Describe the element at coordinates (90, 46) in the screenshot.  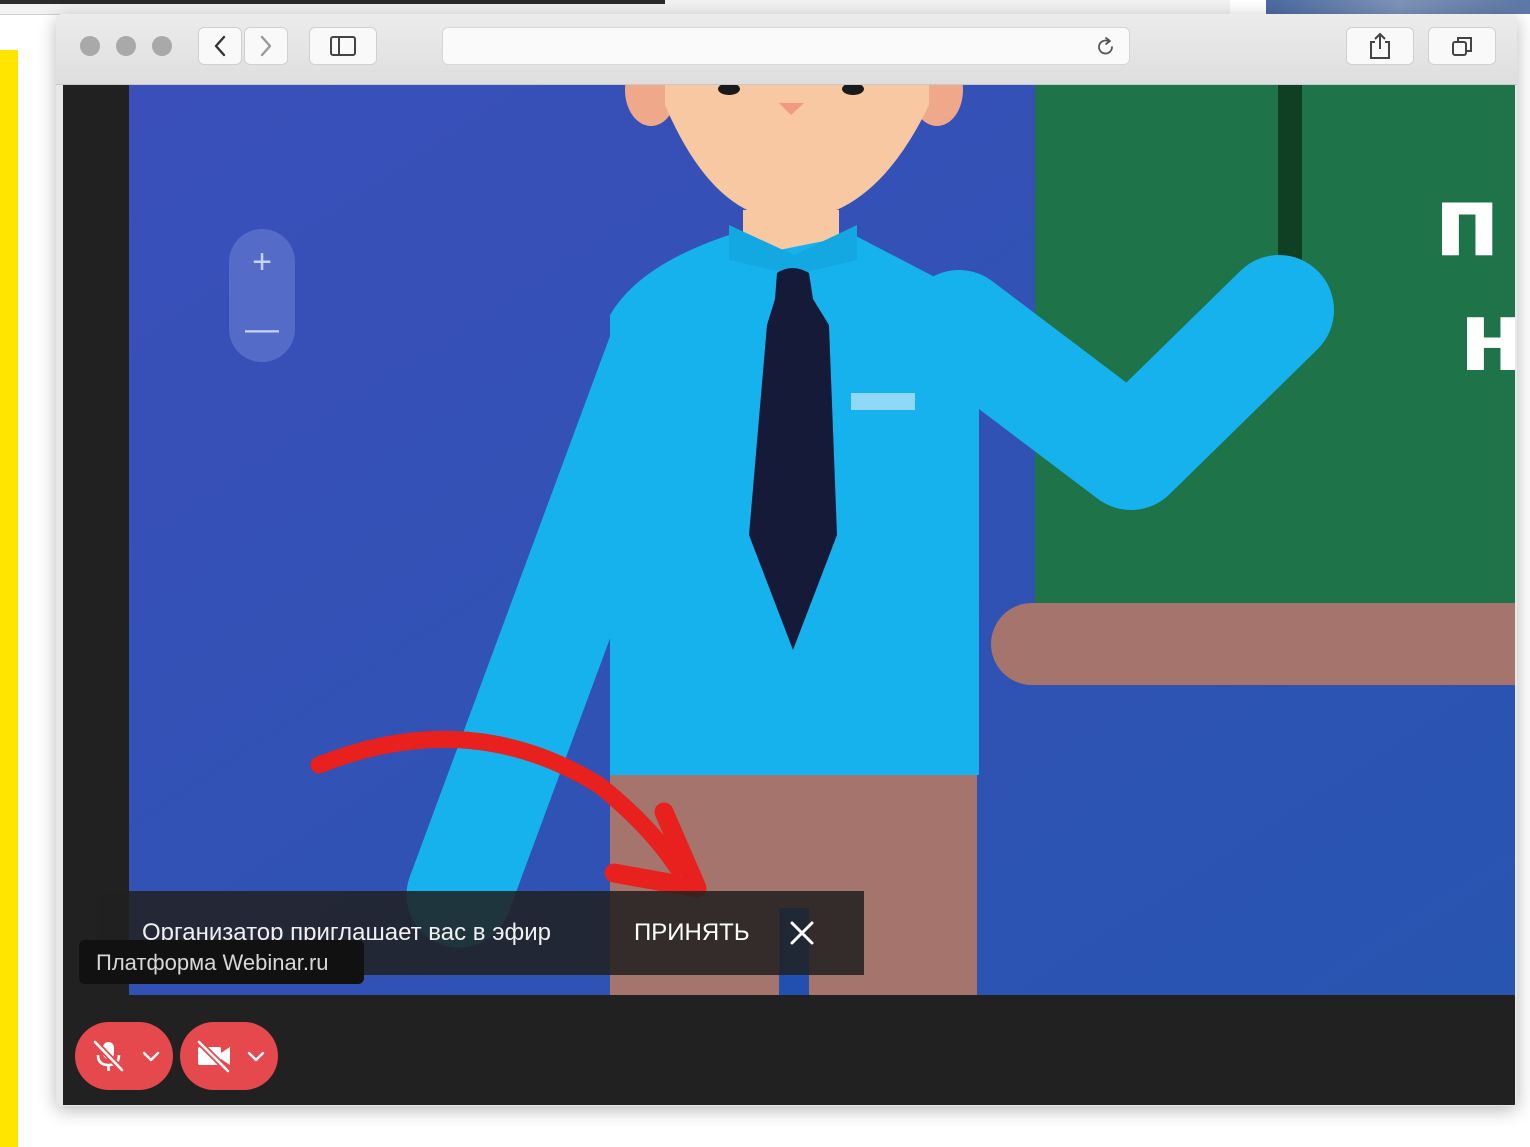
I see `window-close-dot` at that location.